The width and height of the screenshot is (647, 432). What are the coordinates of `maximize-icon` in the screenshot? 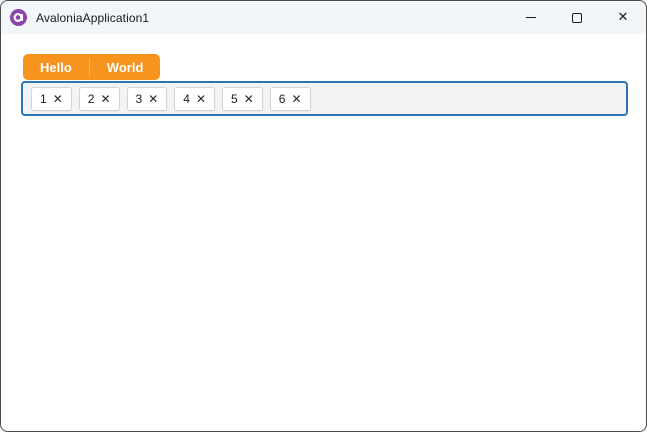 It's located at (577, 17).